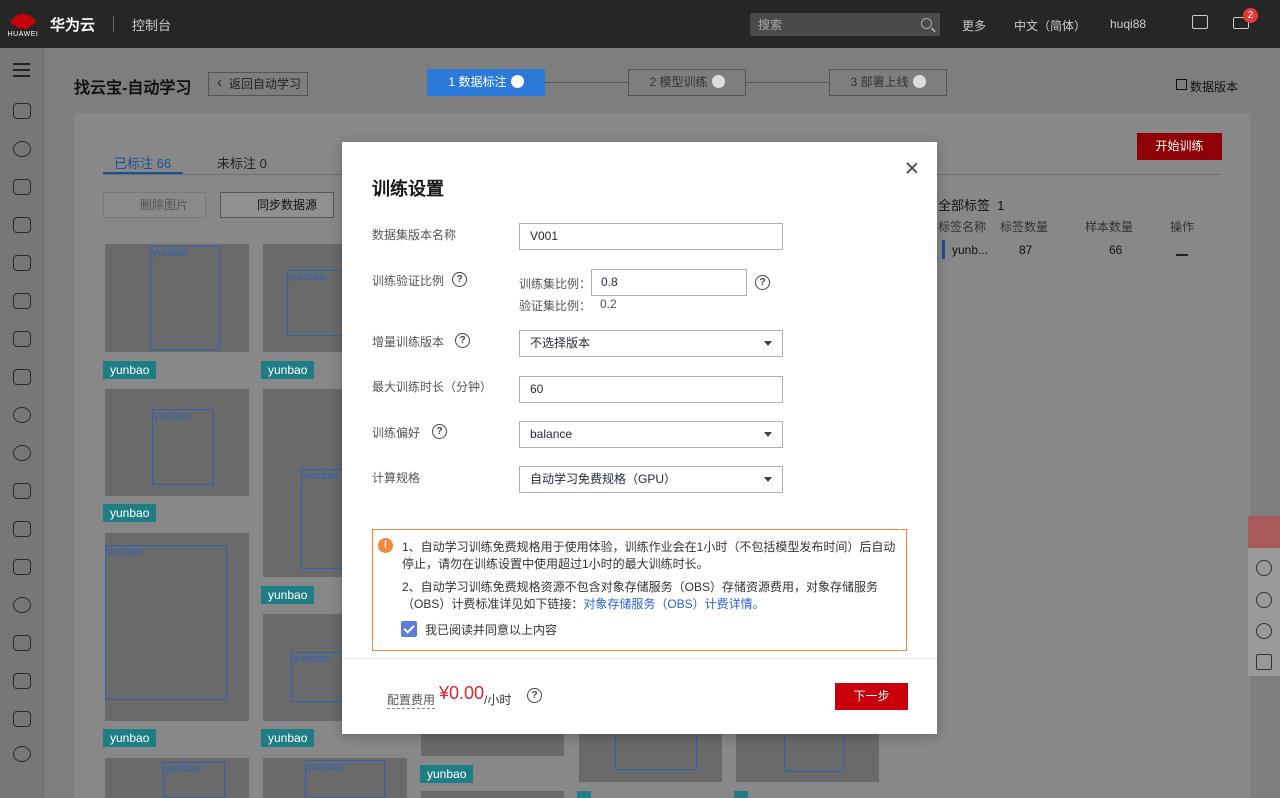 This screenshot has height=798, width=1280. I want to click on column-label-count: 标签数量, so click(1024, 226).